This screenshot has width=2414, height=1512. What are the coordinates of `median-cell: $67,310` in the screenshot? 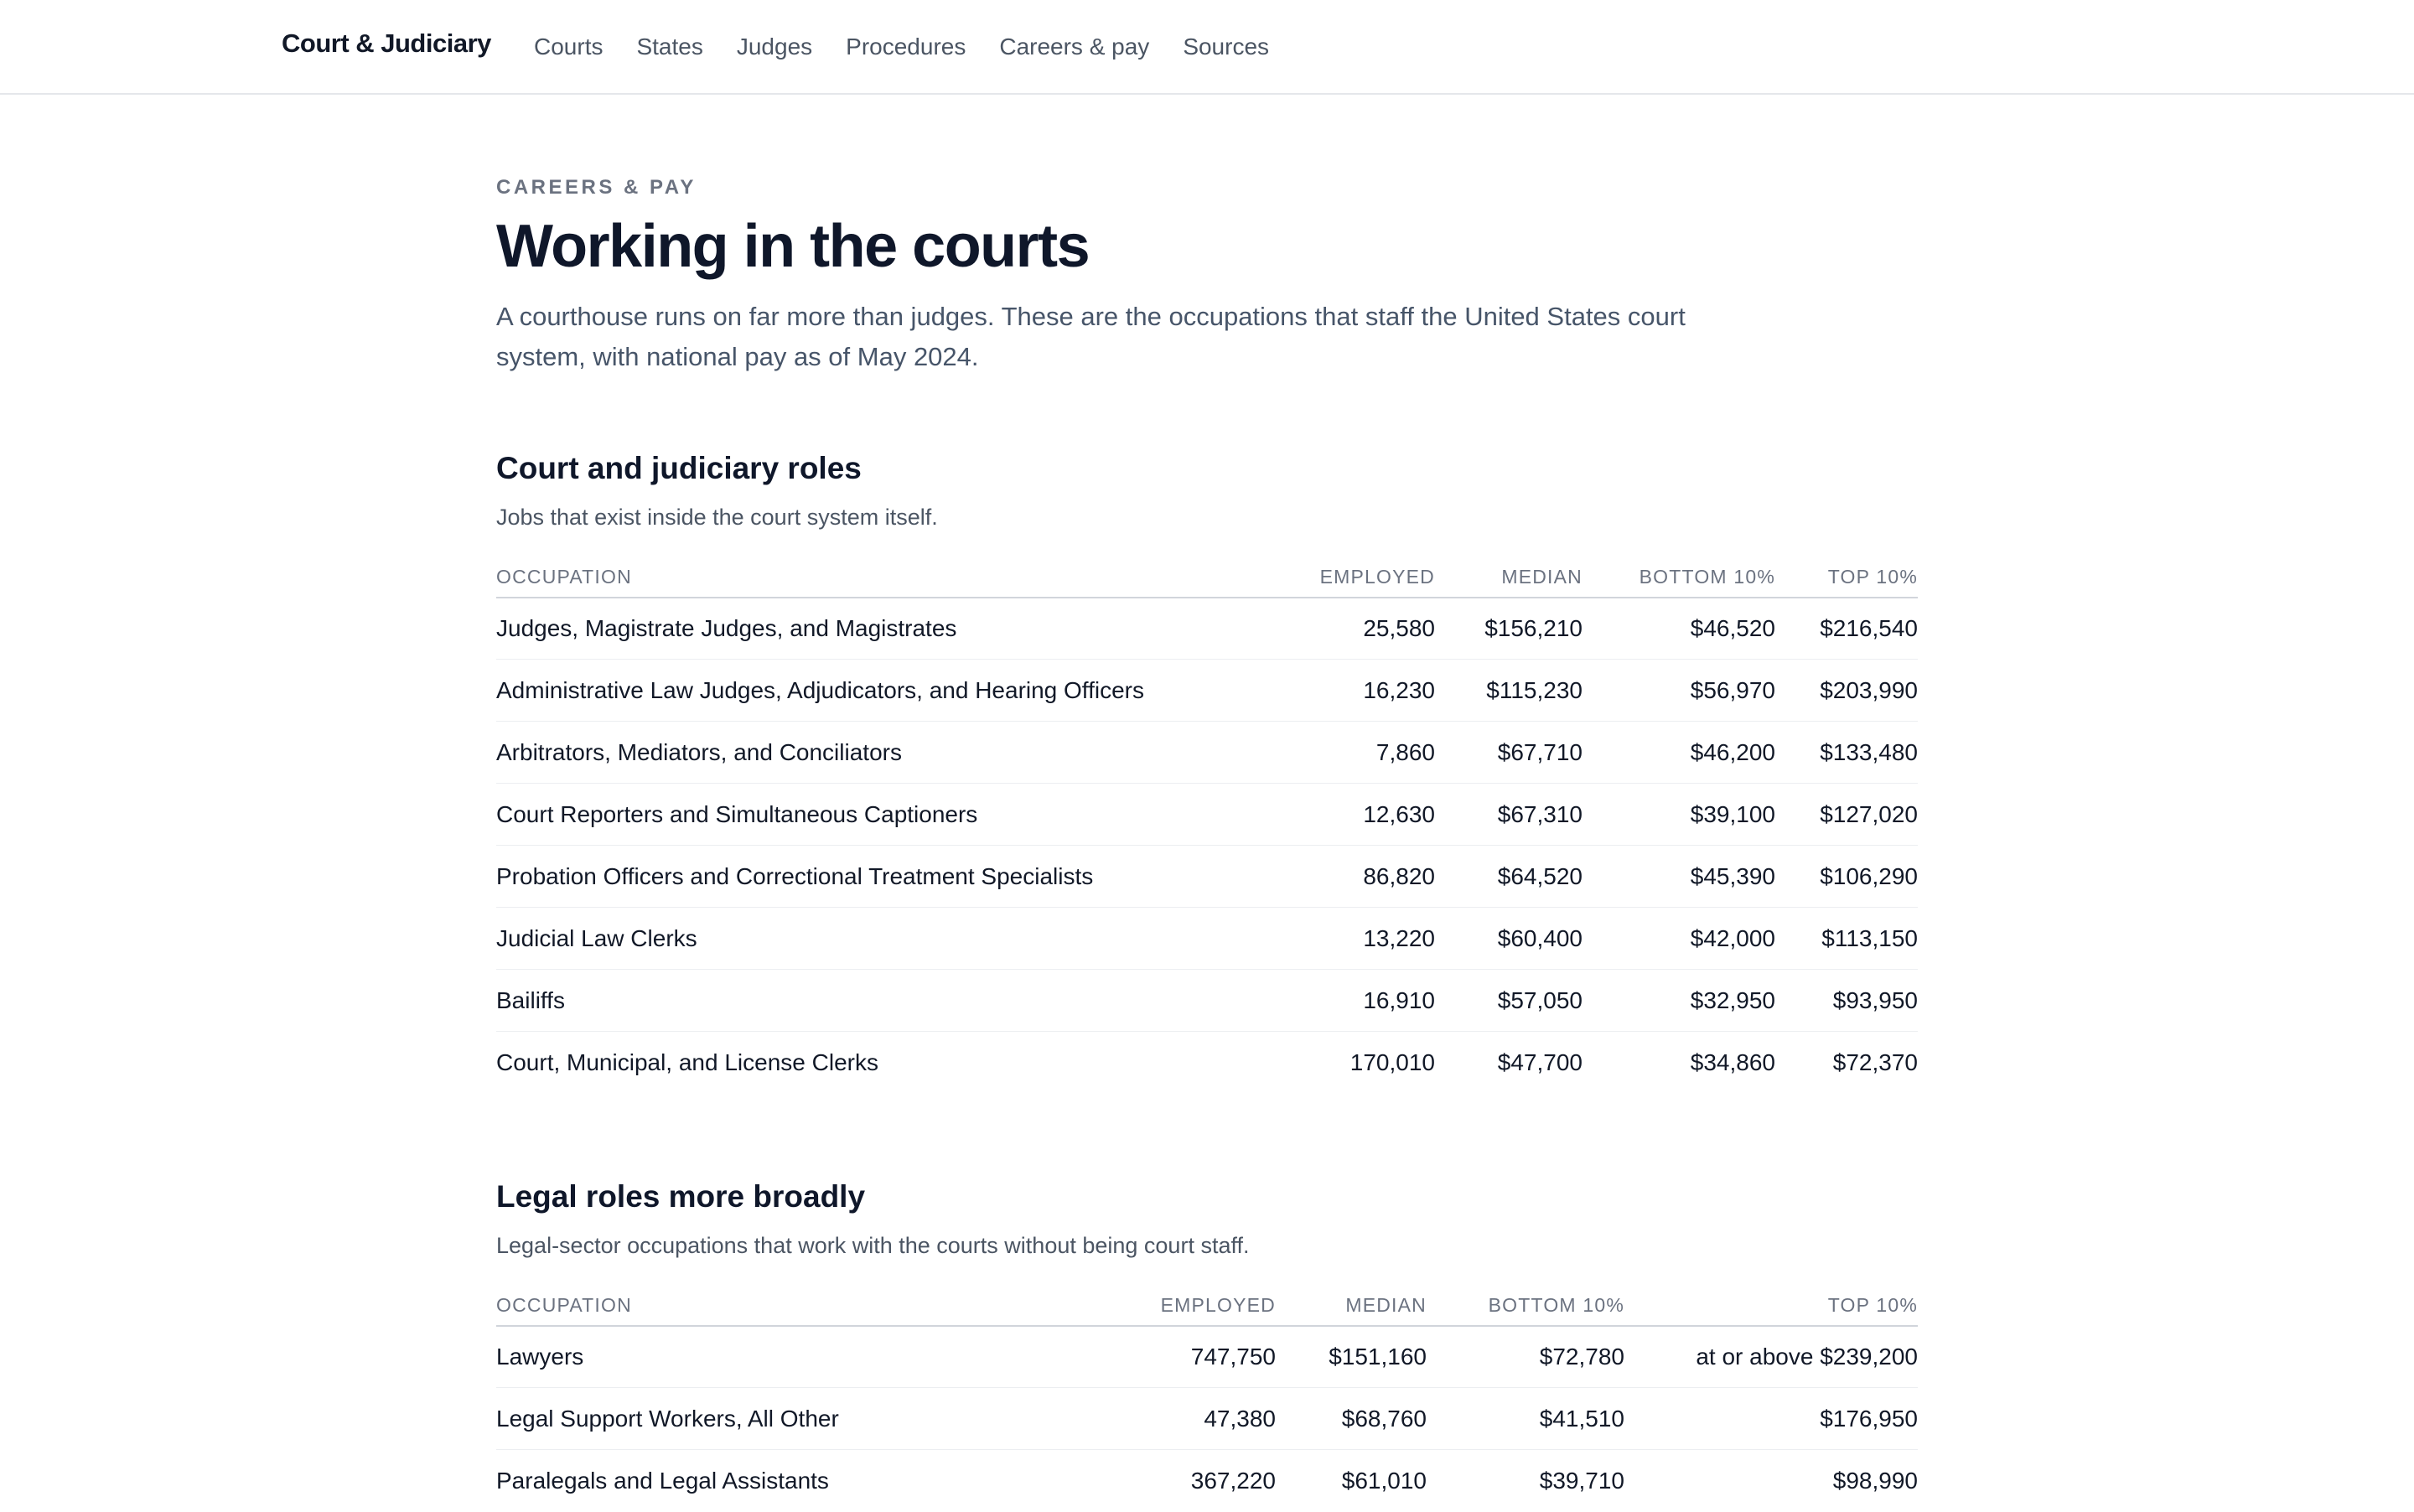 It's located at (1509, 815).